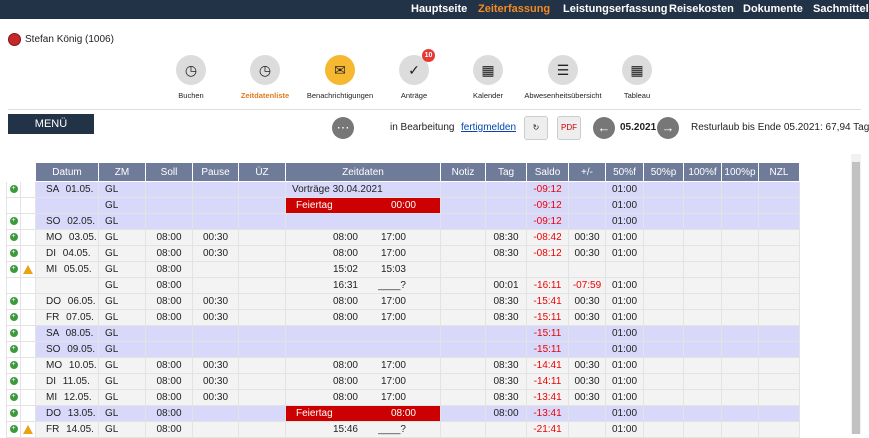  I want to click on table-row: + SA 08.05. GL -15:11 01:00, so click(403, 333).